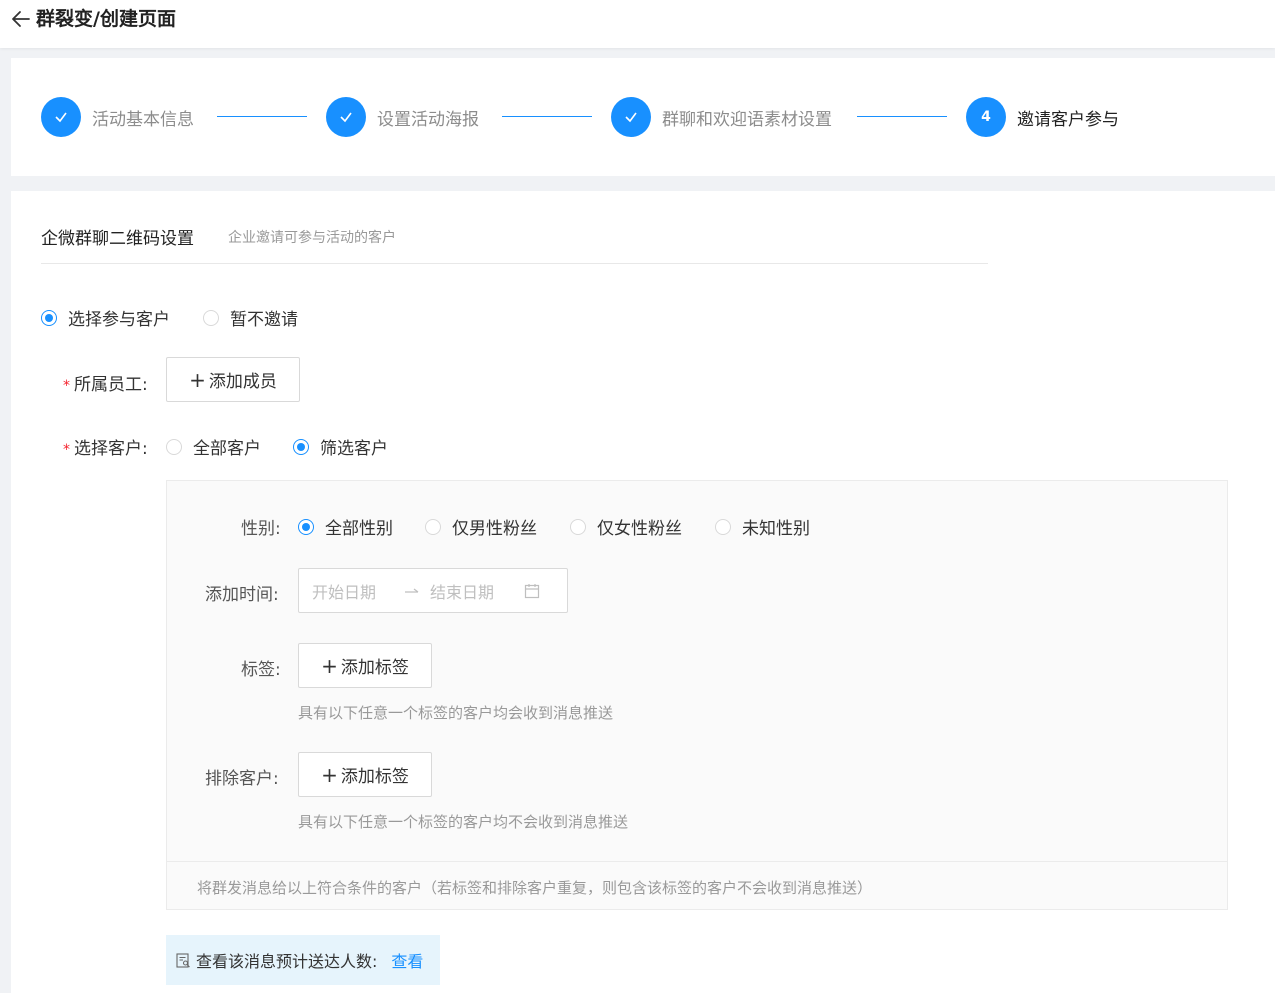 This screenshot has width=1275, height=993. What do you see at coordinates (412, 590) in the screenshot?
I see `arrow-right-icon` at bounding box center [412, 590].